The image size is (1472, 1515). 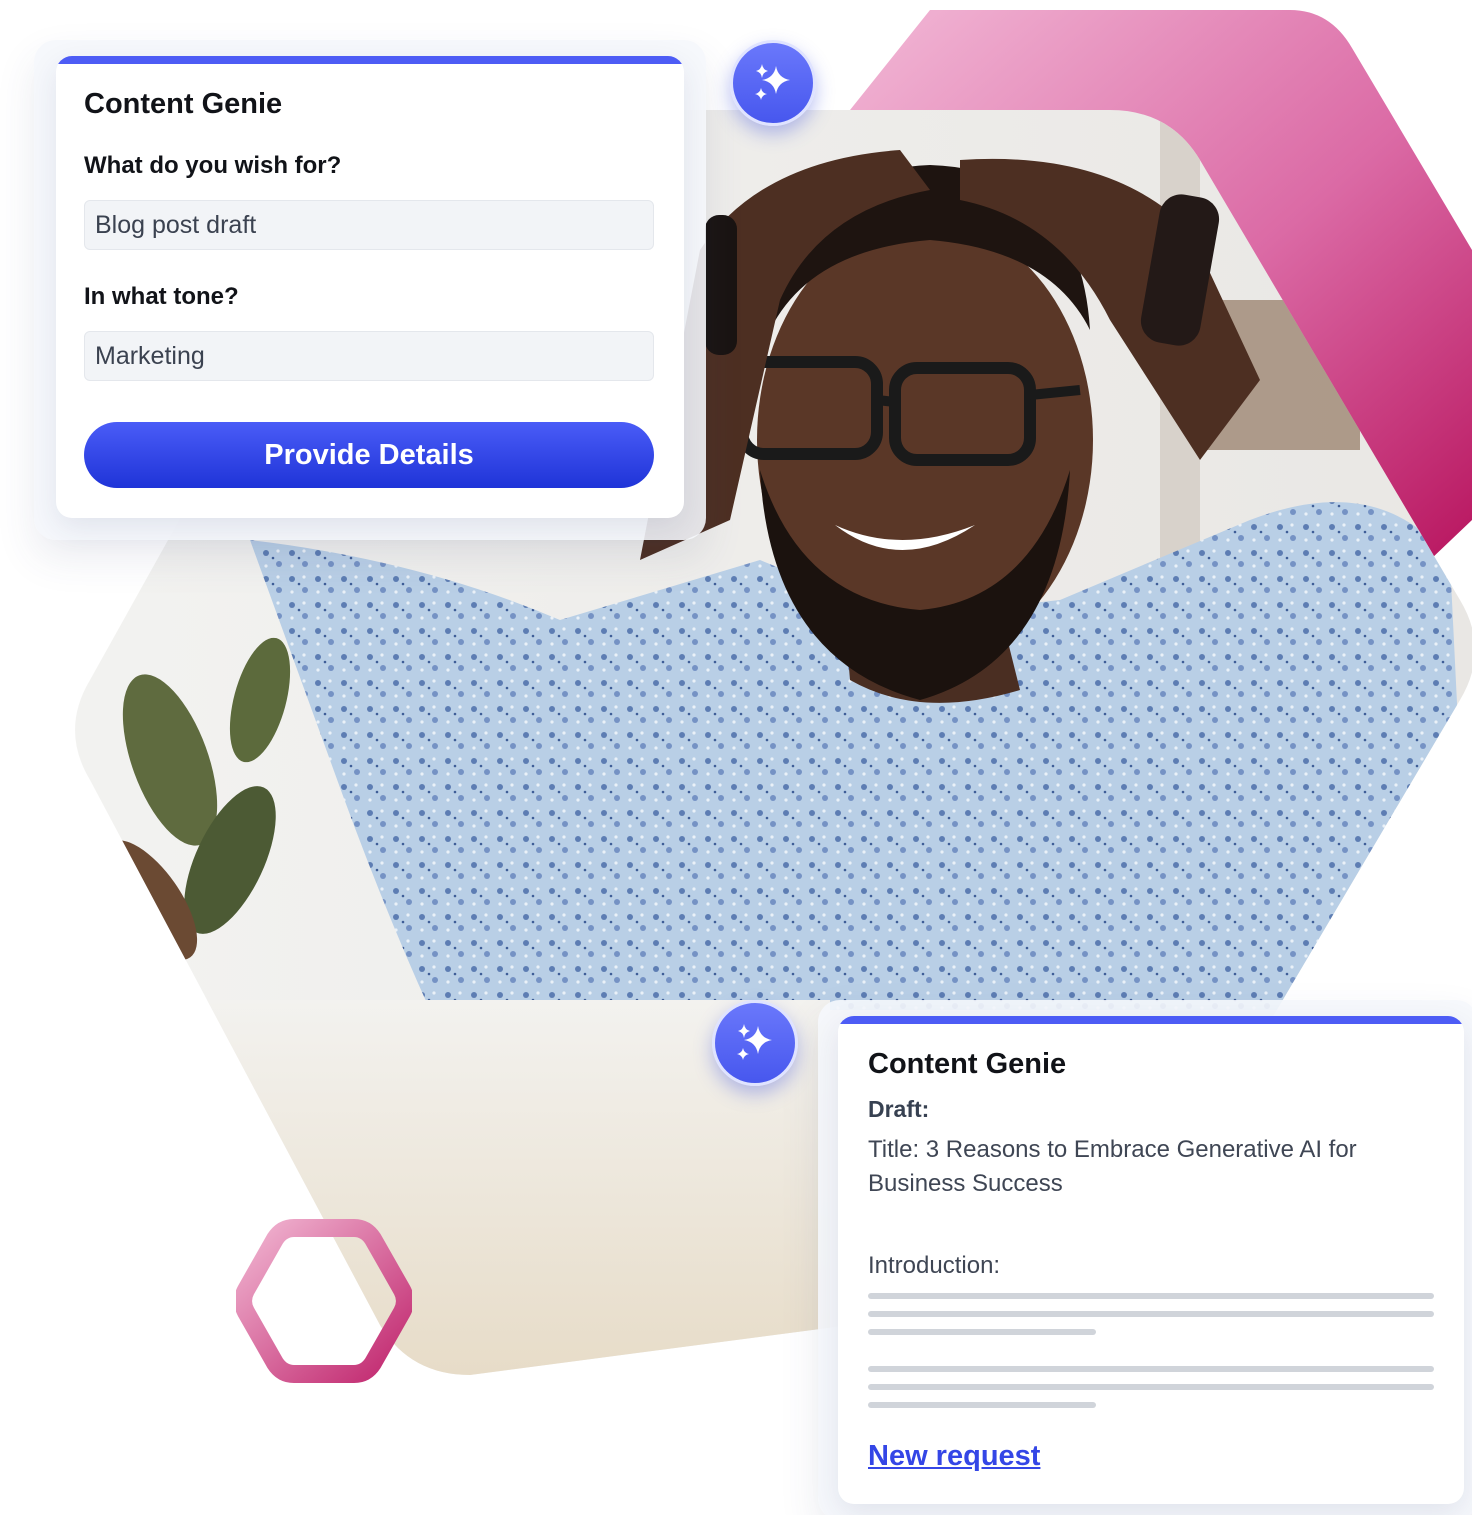 I want to click on introduction-label: Introduction:, so click(x=934, y=1265).